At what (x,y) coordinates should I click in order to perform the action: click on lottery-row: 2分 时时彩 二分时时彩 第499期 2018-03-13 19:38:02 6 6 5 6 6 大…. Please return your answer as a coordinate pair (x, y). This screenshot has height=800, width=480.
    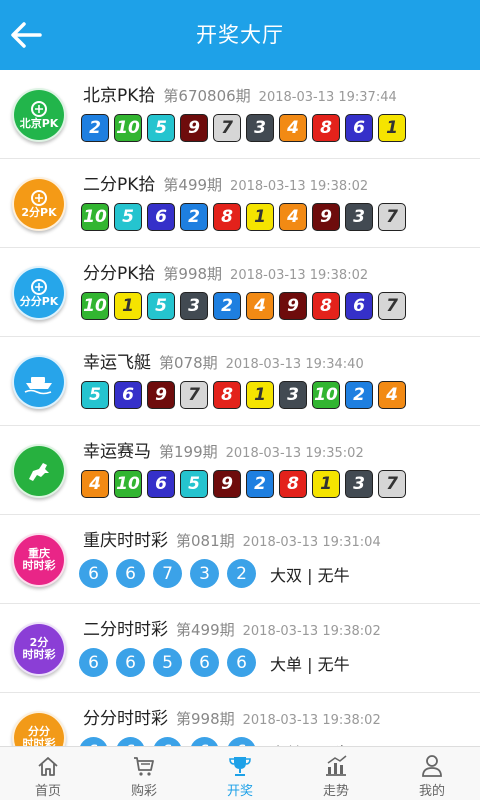
    Looking at the image, I should click on (240, 648).